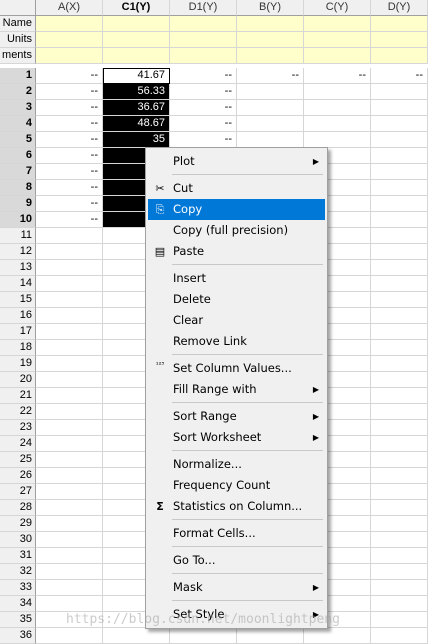 This screenshot has width=428, height=644. I want to click on row-number: 36, so click(18, 636).